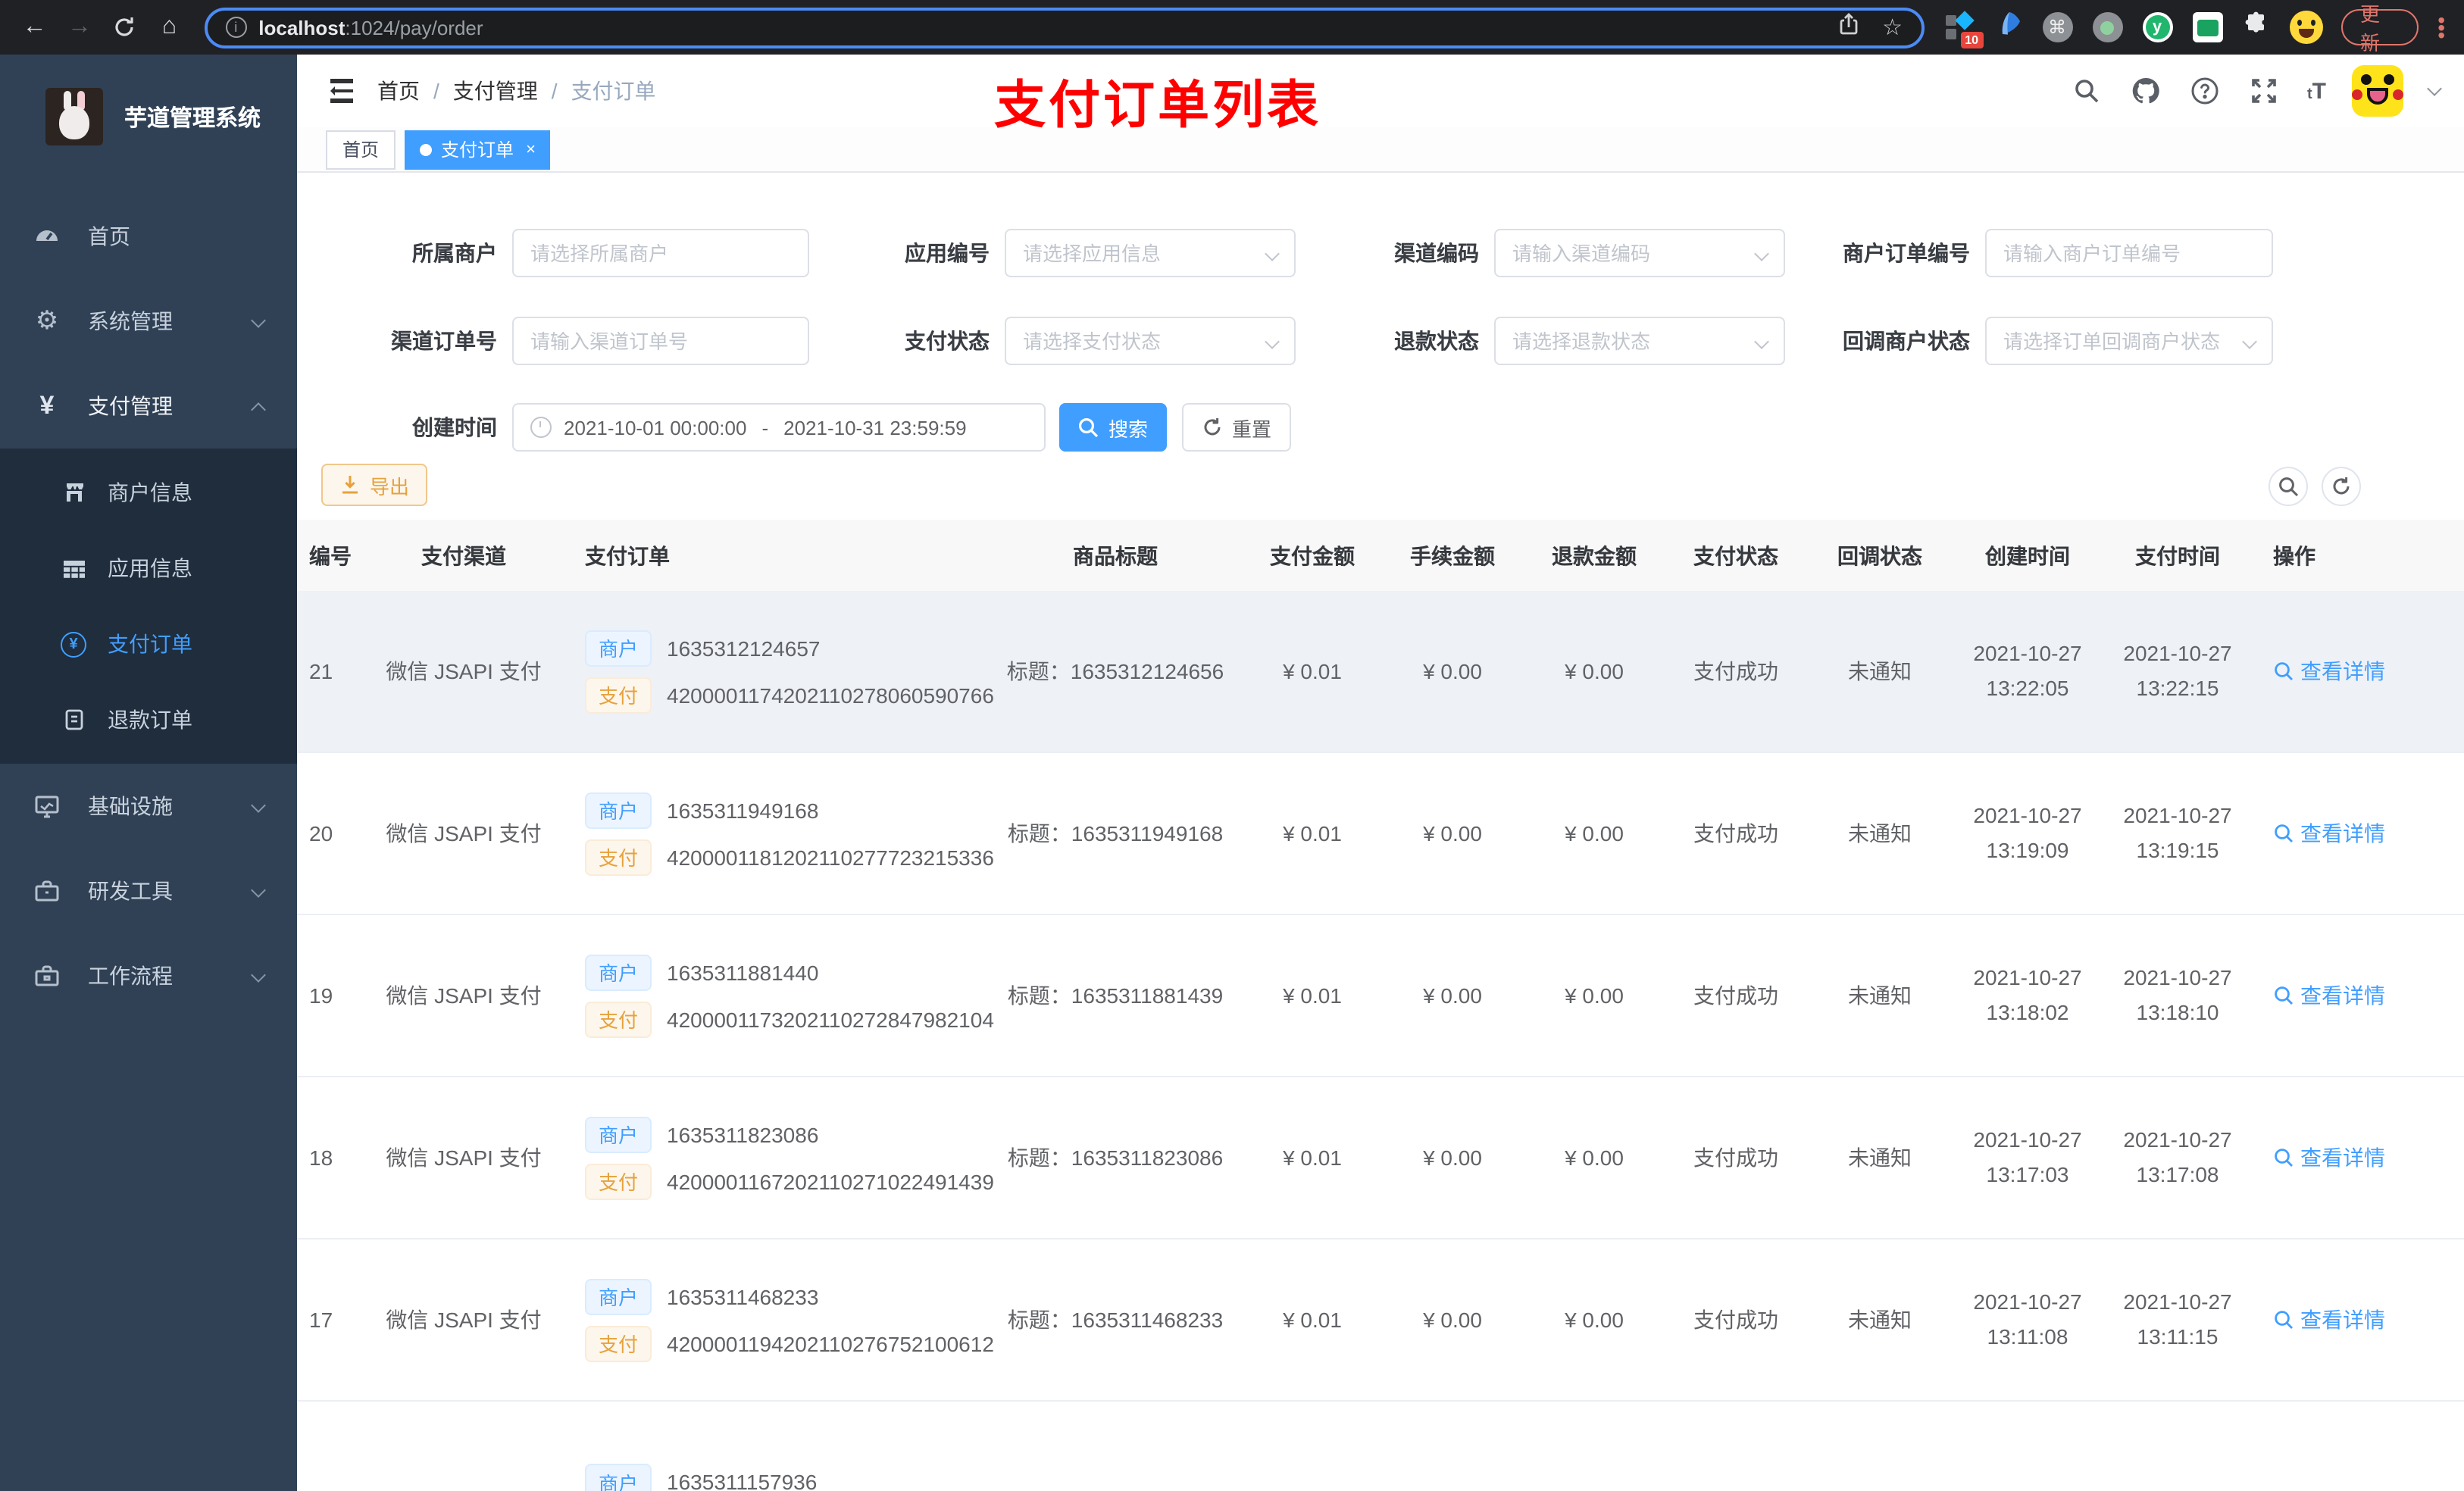 This screenshot has width=2464, height=1491. Describe the element at coordinates (2264, 91) in the screenshot. I see `fullscreen-icon` at that location.